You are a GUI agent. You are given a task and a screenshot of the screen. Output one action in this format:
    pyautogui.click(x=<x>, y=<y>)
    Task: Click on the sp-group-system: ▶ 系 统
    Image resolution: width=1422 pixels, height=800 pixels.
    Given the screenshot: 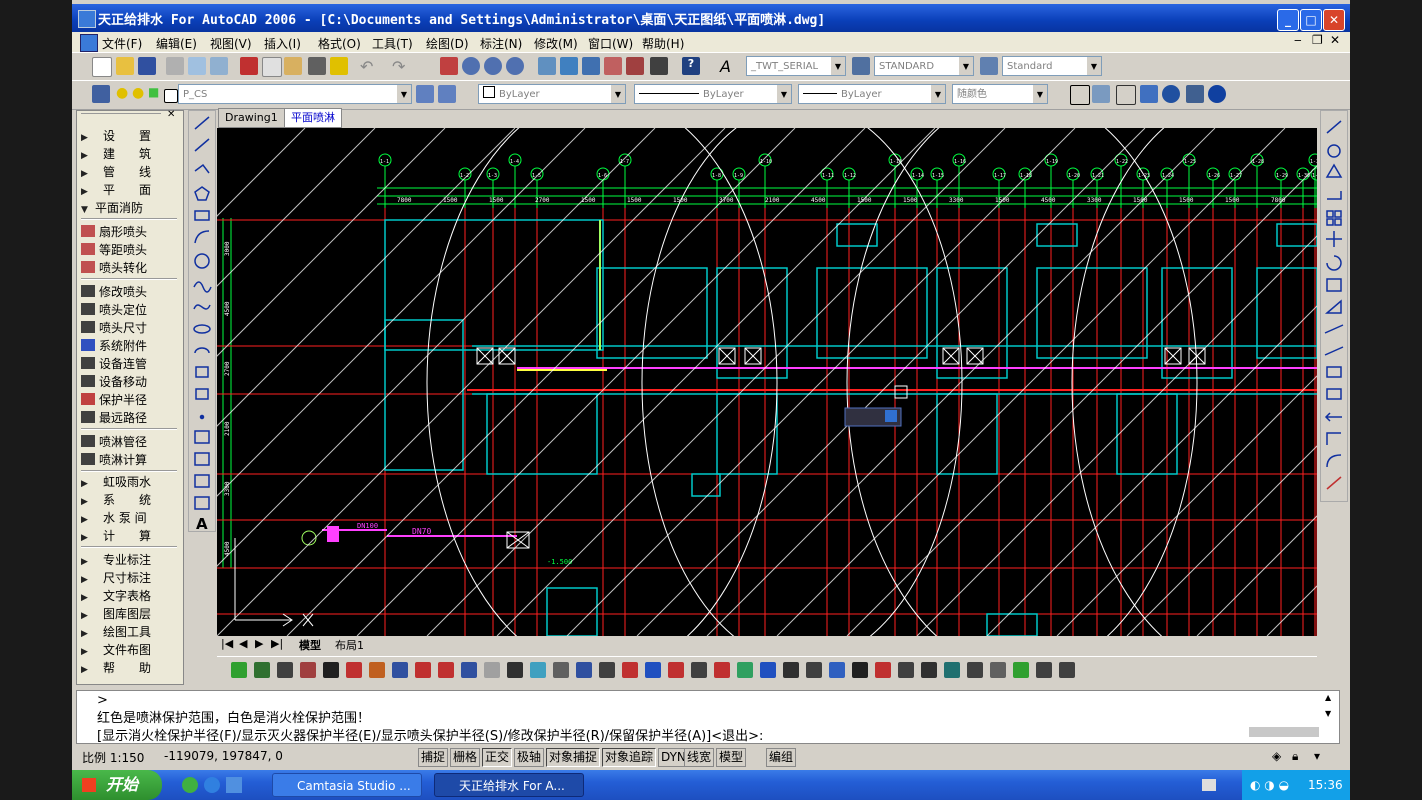 What is the action you would take?
    pyautogui.click(x=116, y=500)
    